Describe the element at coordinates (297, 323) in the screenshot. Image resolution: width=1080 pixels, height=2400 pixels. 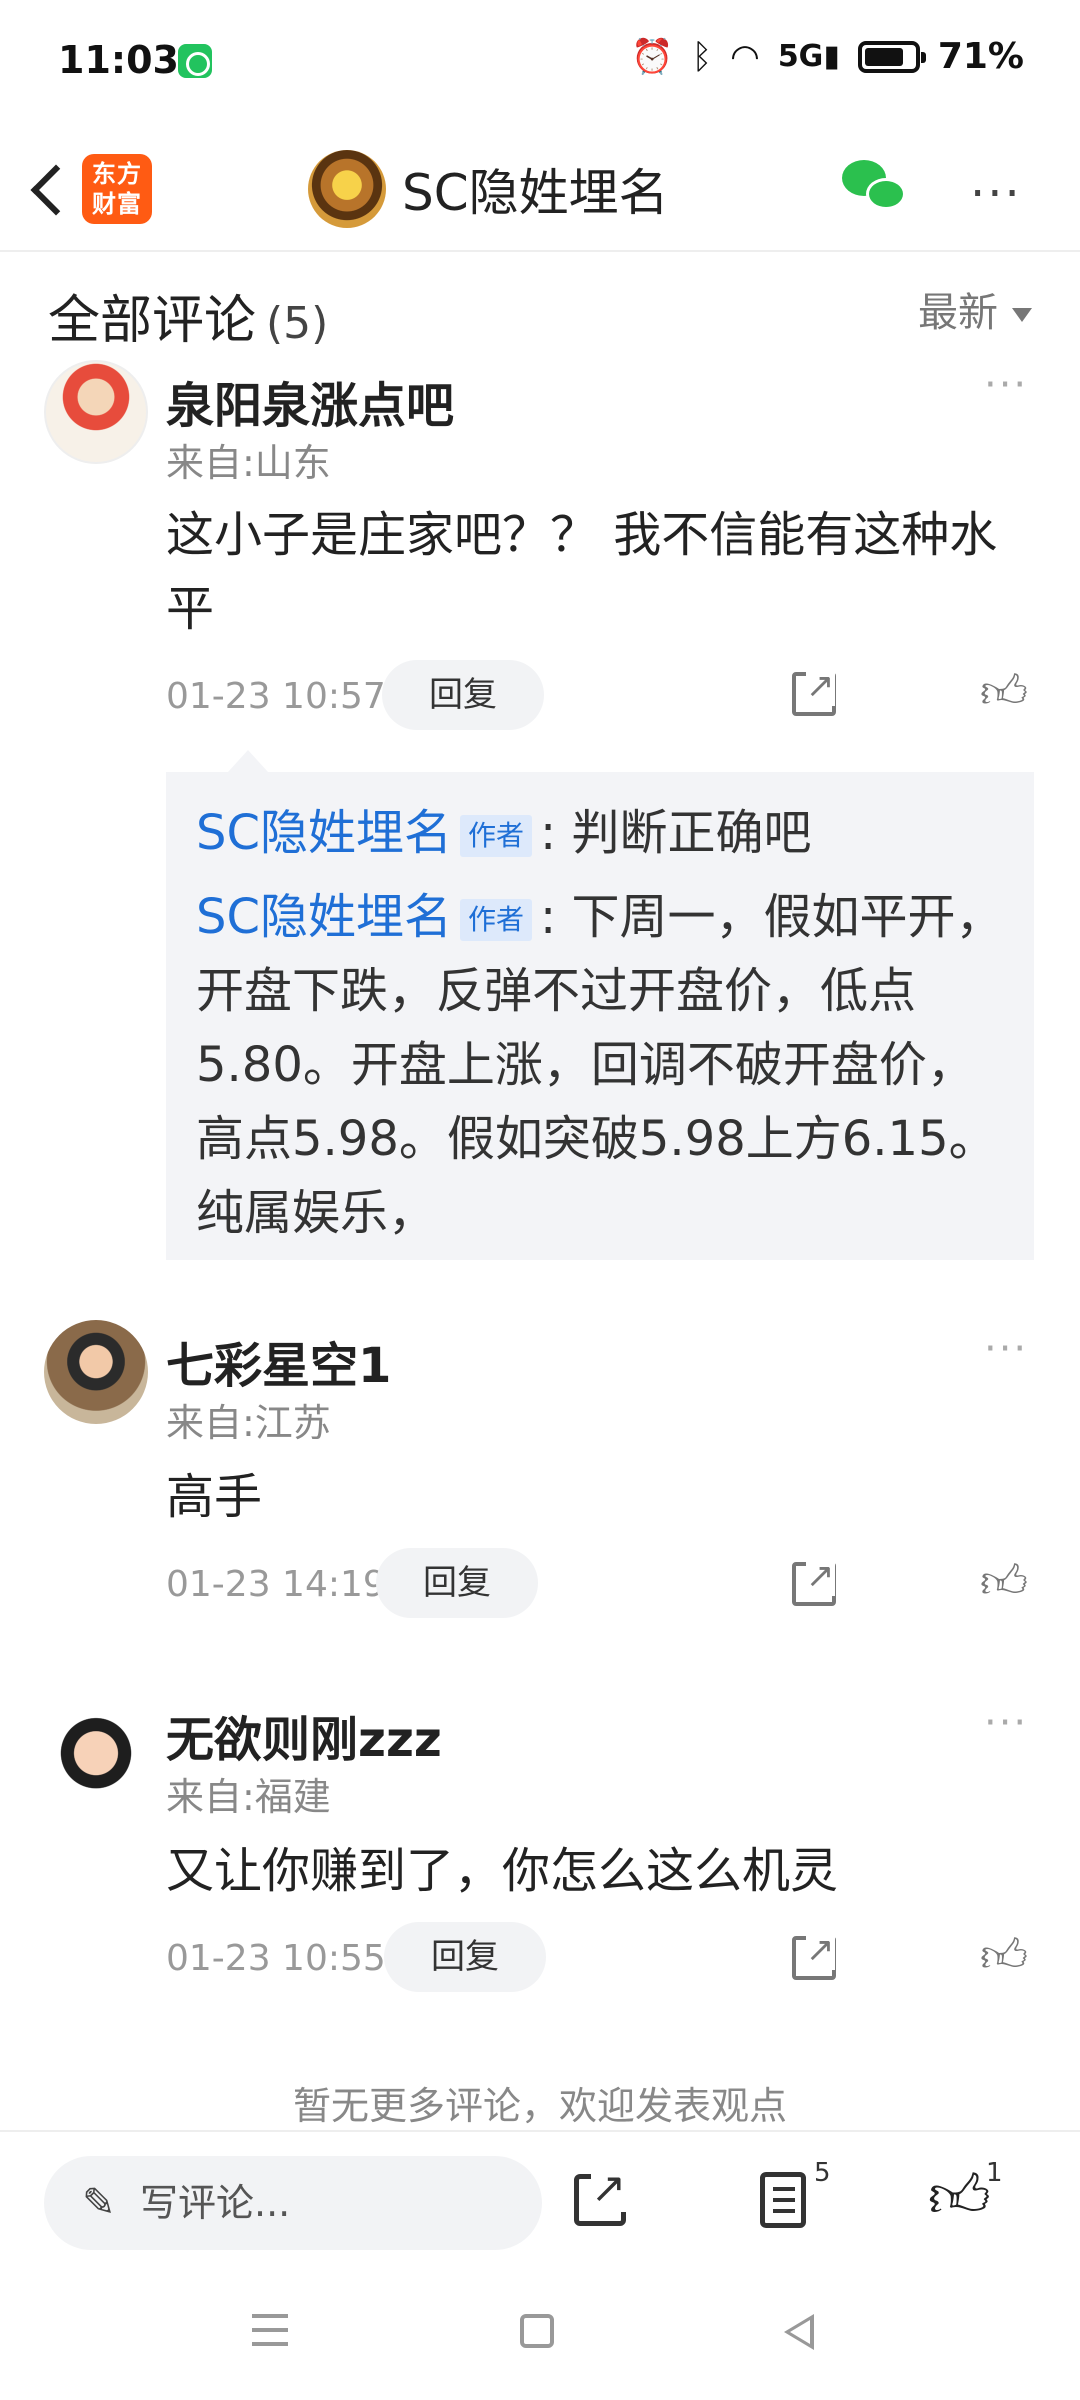
I see `comments-count: (5)` at that location.